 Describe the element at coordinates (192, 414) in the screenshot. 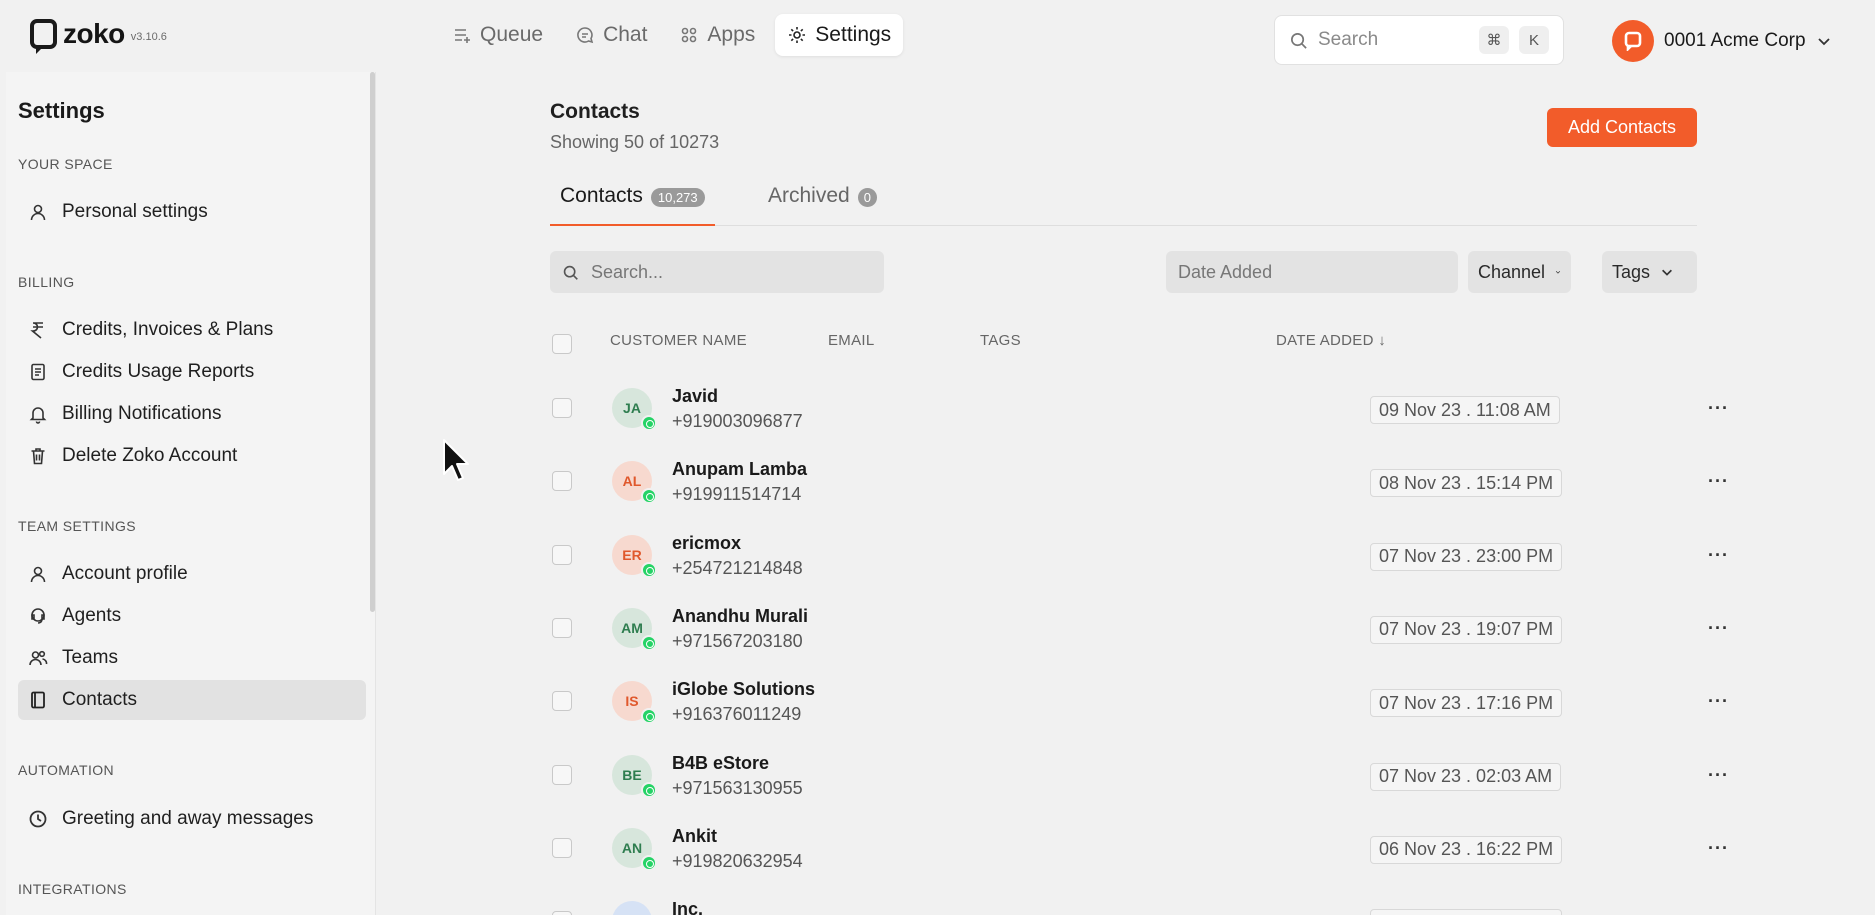

I see `sidebar-item-billing-notifications: Billing Notifications` at that location.